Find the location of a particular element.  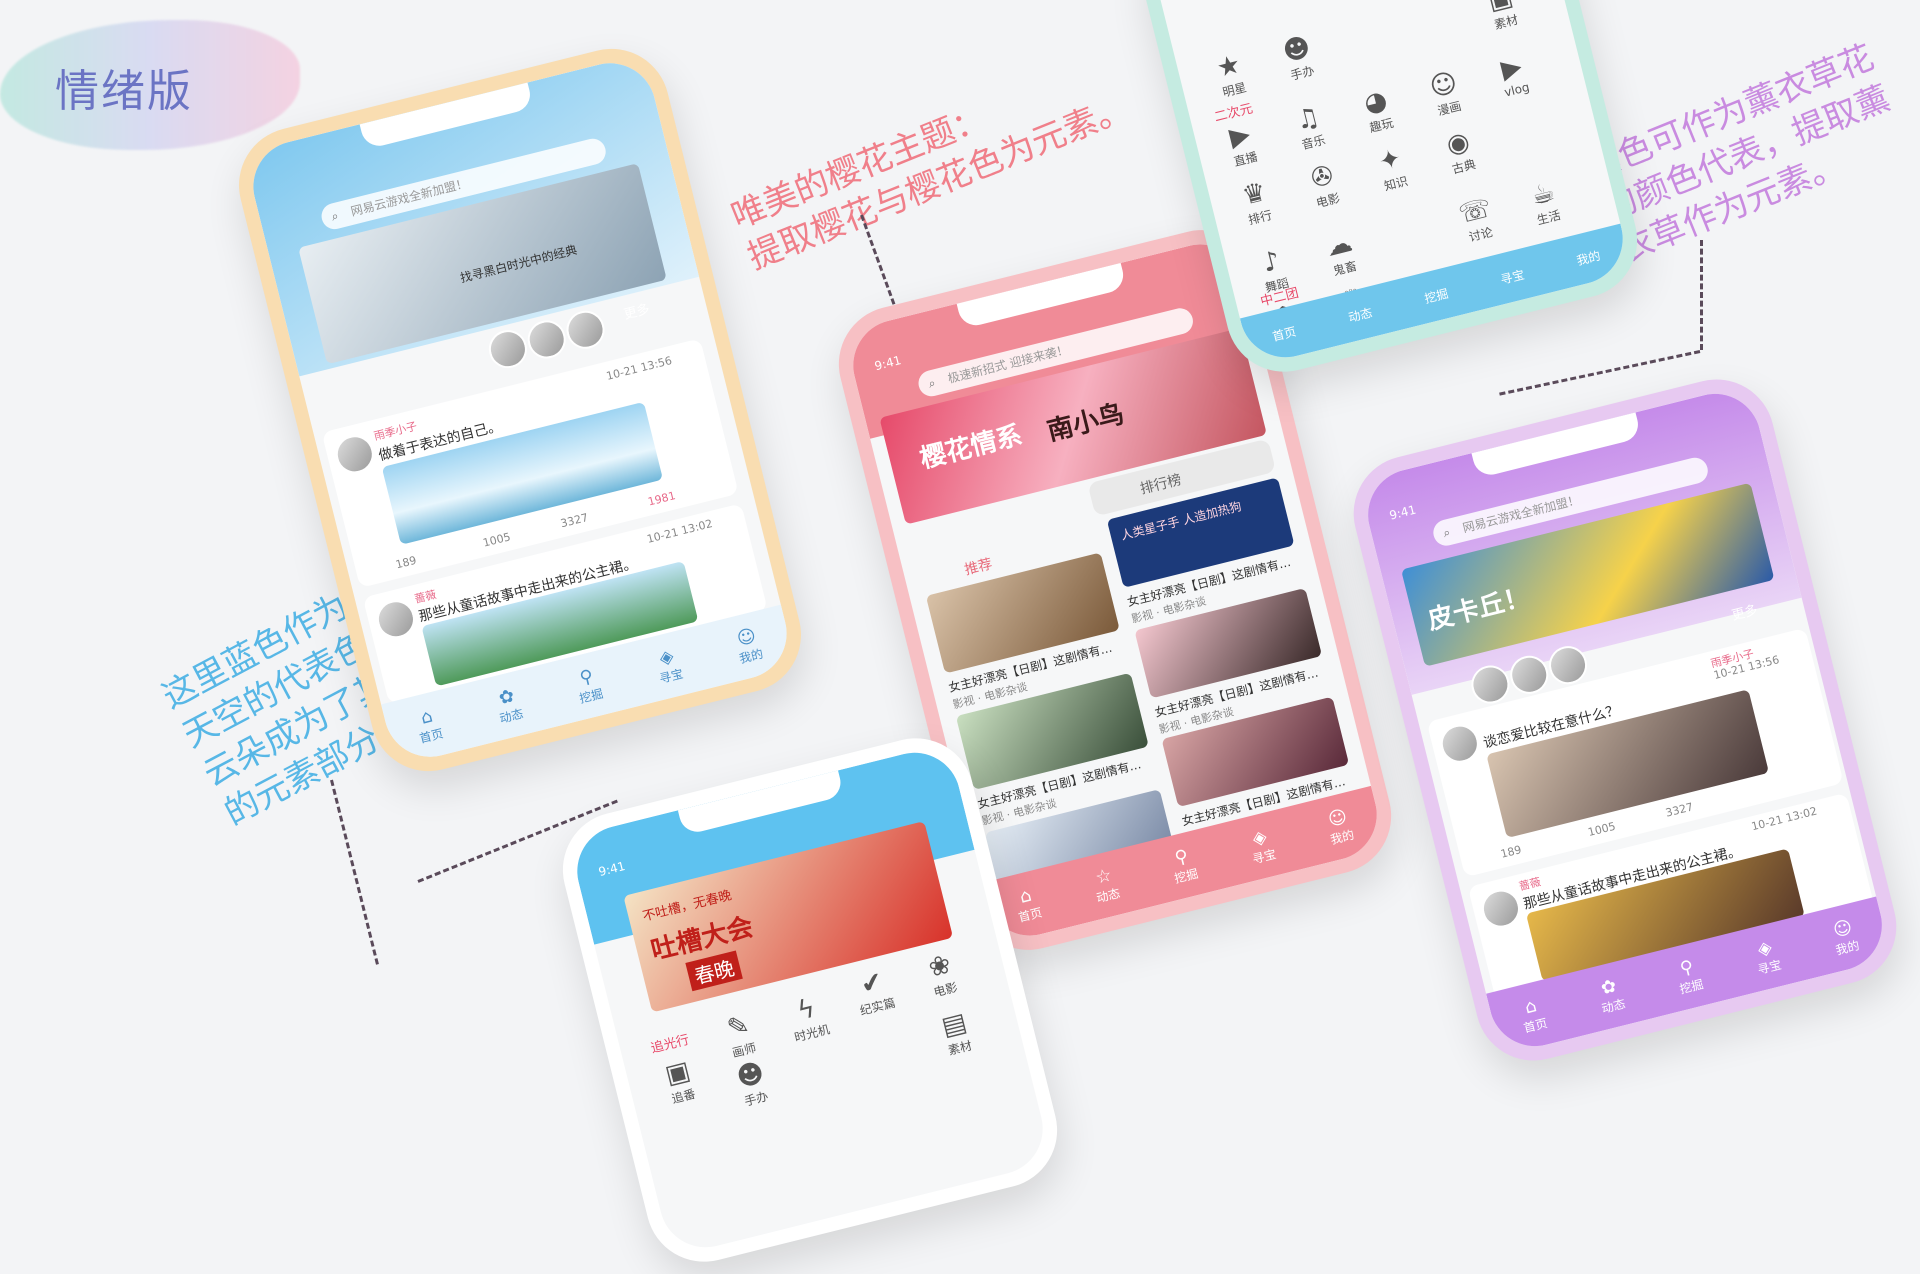

coffee-icon: ☕ is located at coordinates (1543, 194).